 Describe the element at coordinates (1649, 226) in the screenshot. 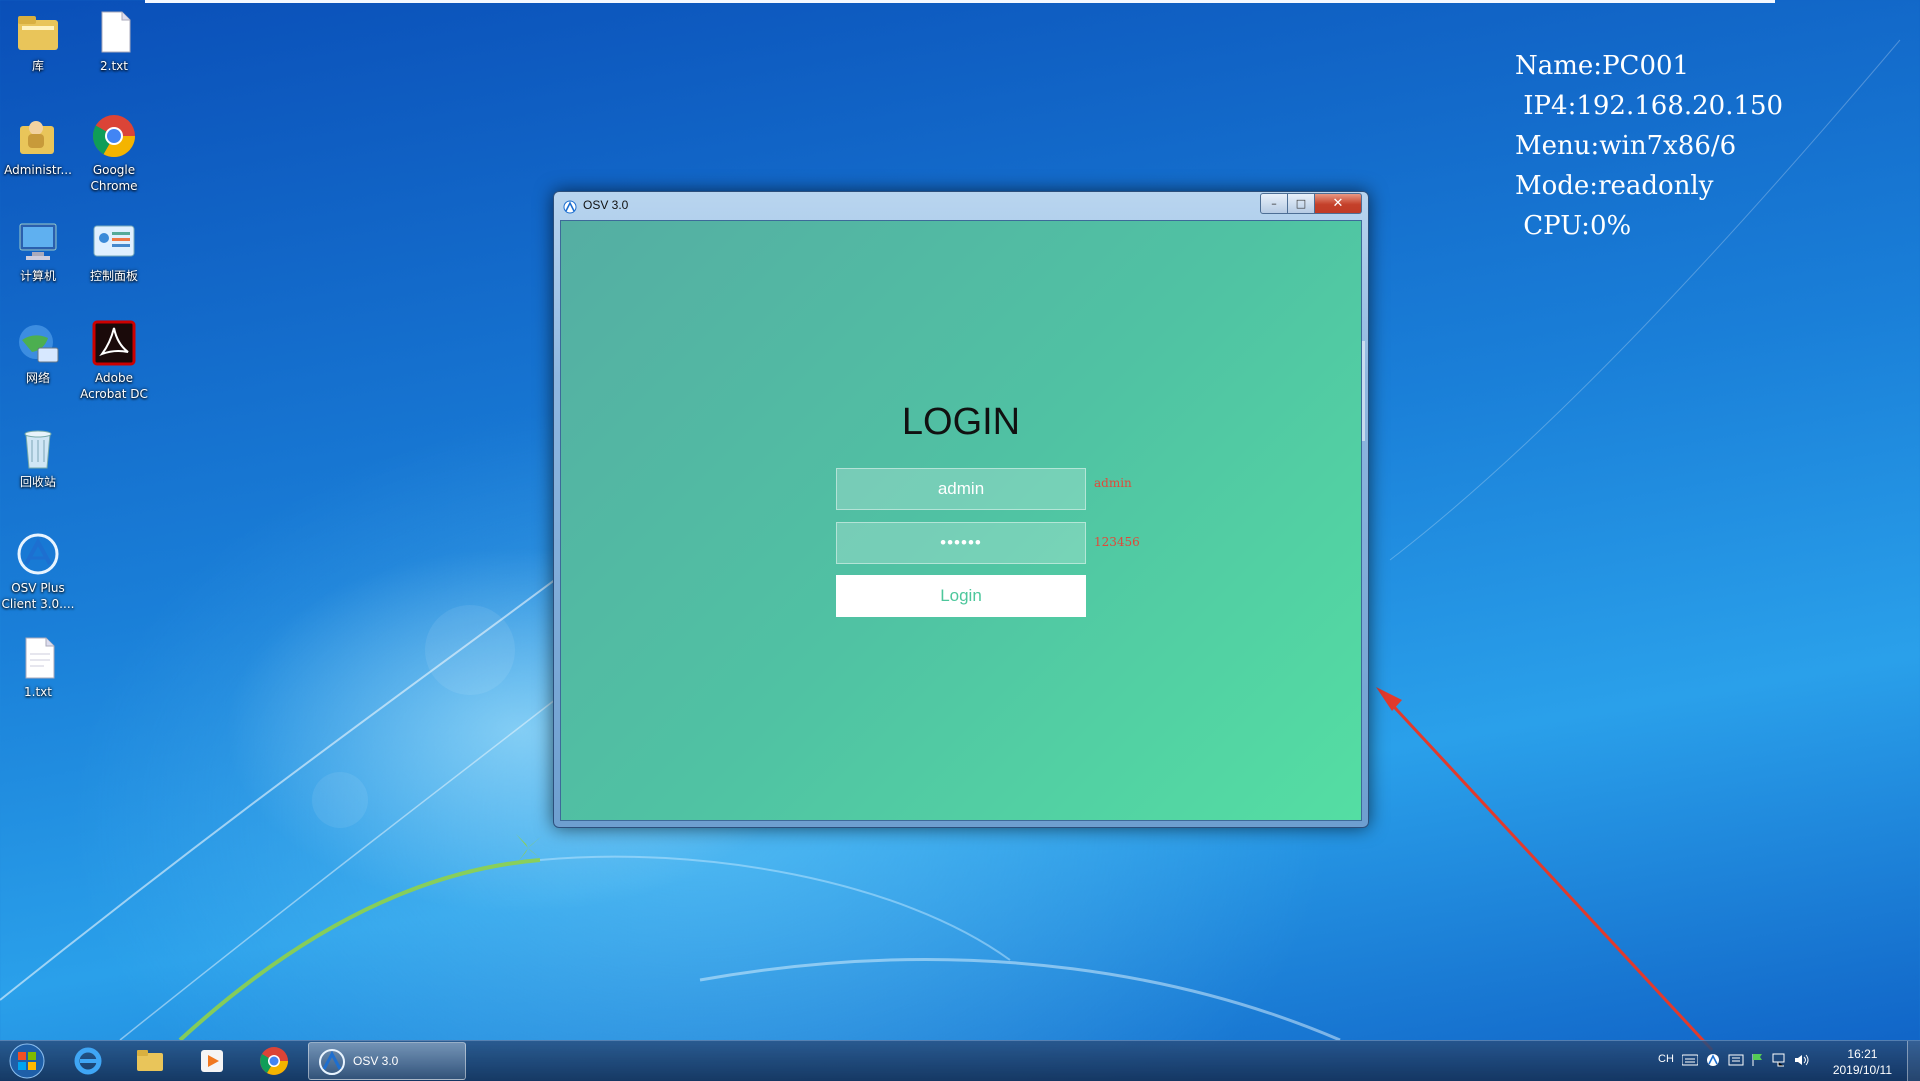

I see `info-row-cpu: CPU:0%` at that location.